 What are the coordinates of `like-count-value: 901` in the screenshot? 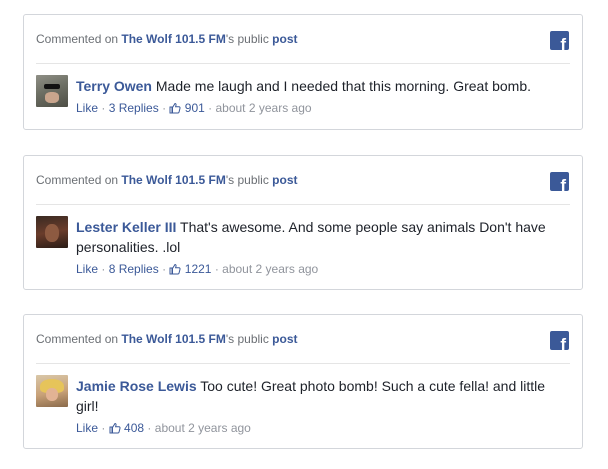 It's located at (194, 108).